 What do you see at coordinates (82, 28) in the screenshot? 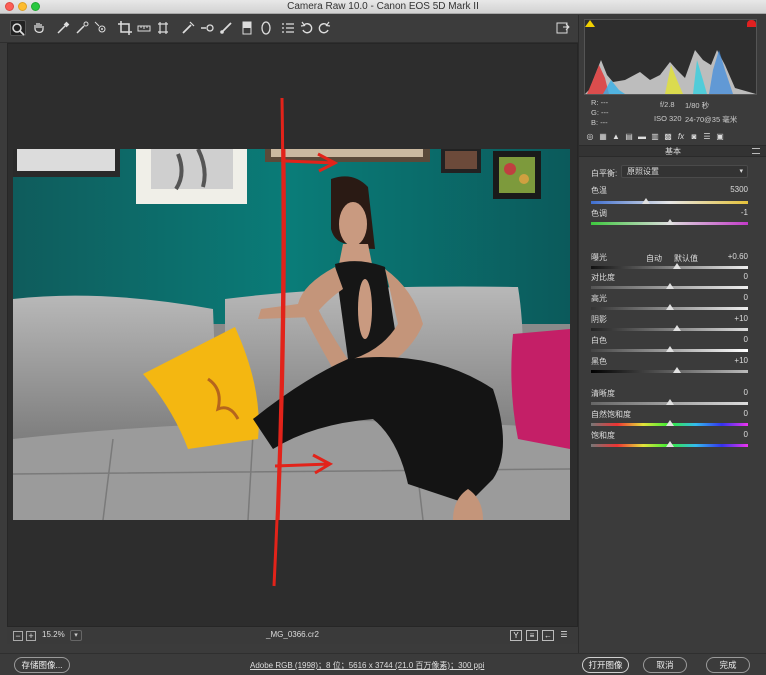
I see `color-sampler-tool-icon` at bounding box center [82, 28].